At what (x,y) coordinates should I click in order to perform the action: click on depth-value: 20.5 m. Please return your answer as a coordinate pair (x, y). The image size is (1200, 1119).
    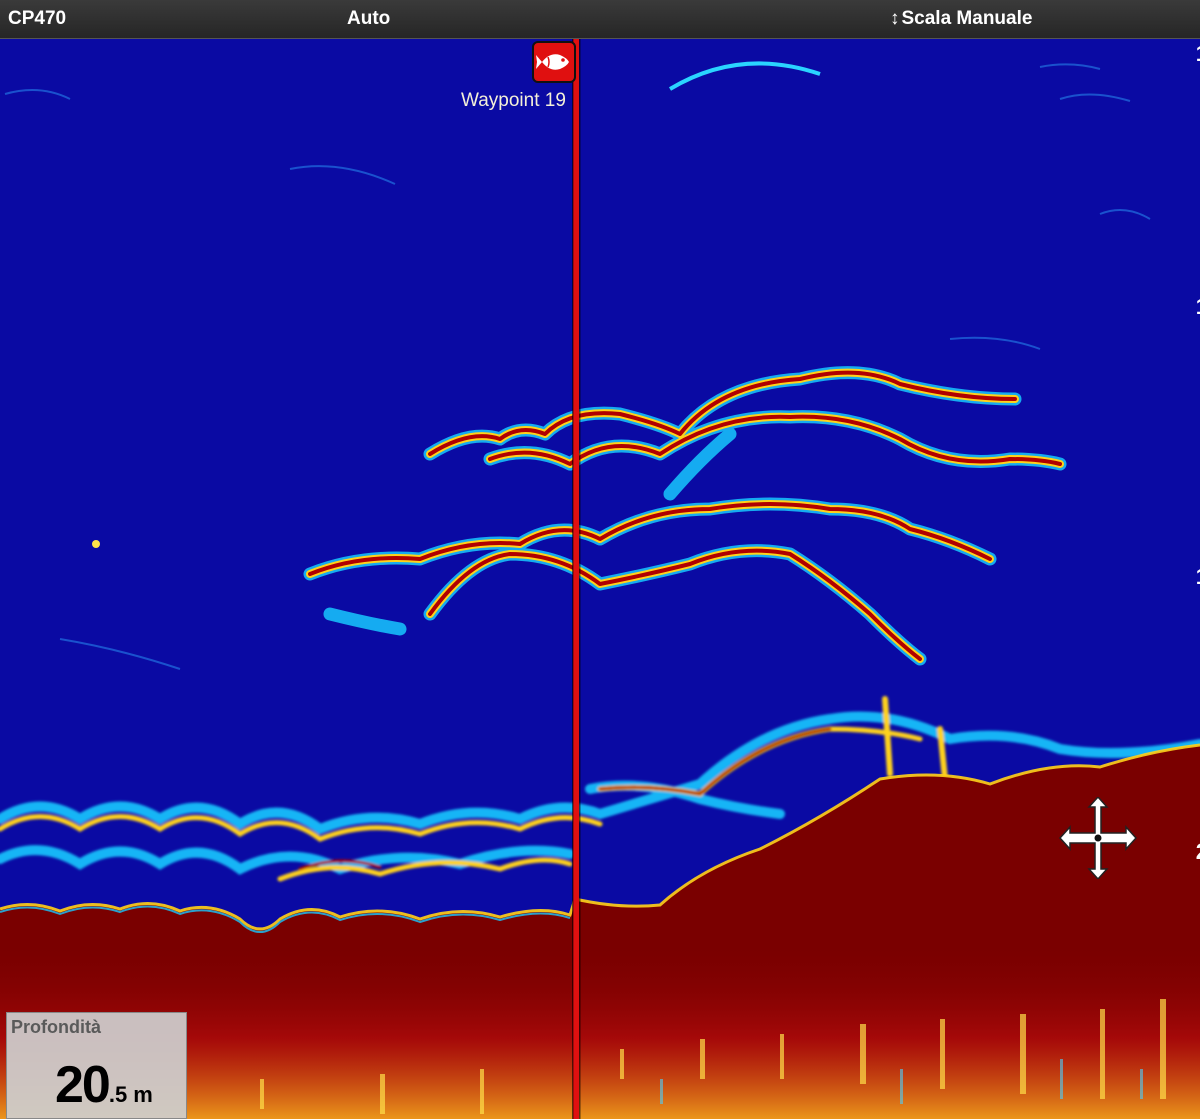
    Looking at the image, I should click on (104, 1085).